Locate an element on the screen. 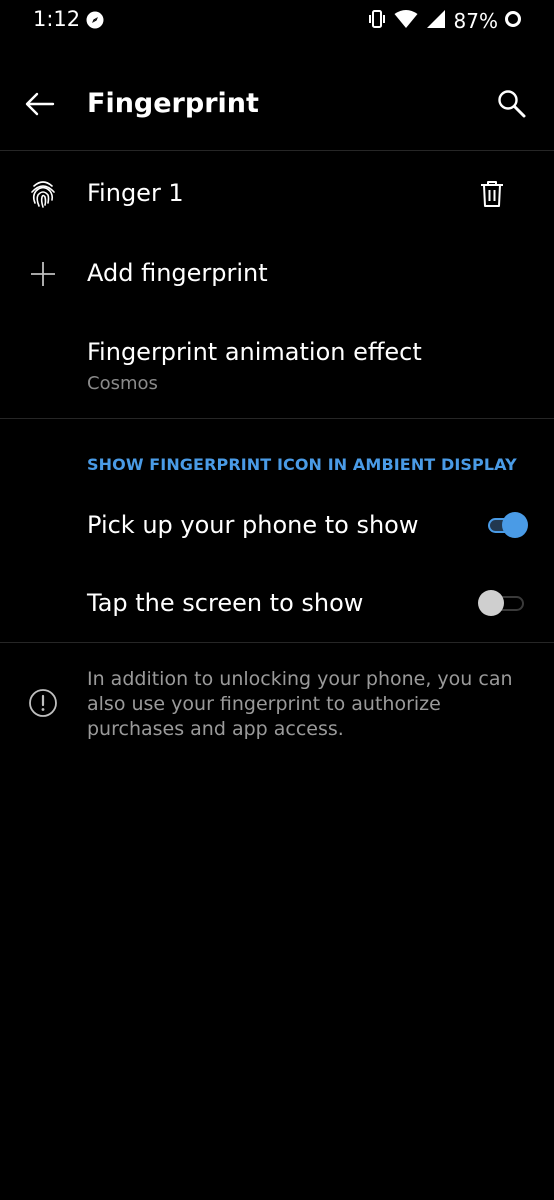  trash-icon is located at coordinates (492, 196).